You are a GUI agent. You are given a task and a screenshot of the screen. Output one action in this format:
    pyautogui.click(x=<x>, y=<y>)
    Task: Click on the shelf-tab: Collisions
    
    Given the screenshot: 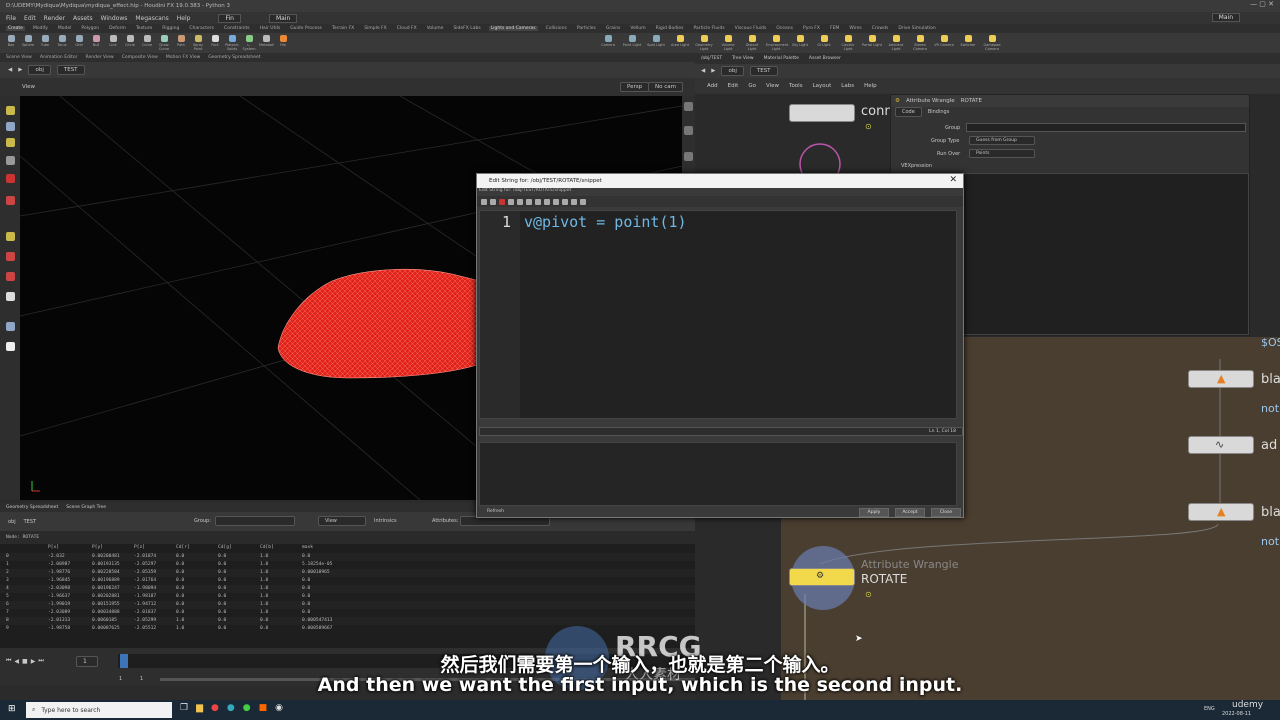 What is the action you would take?
    pyautogui.click(x=556, y=28)
    